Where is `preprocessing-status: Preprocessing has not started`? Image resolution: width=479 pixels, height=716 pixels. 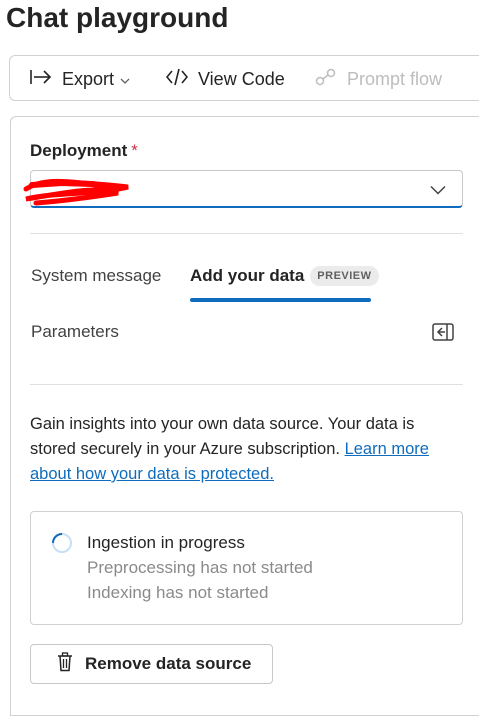 preprocessing-status: Preprocessing has not started is located at coordinates (200, 567).